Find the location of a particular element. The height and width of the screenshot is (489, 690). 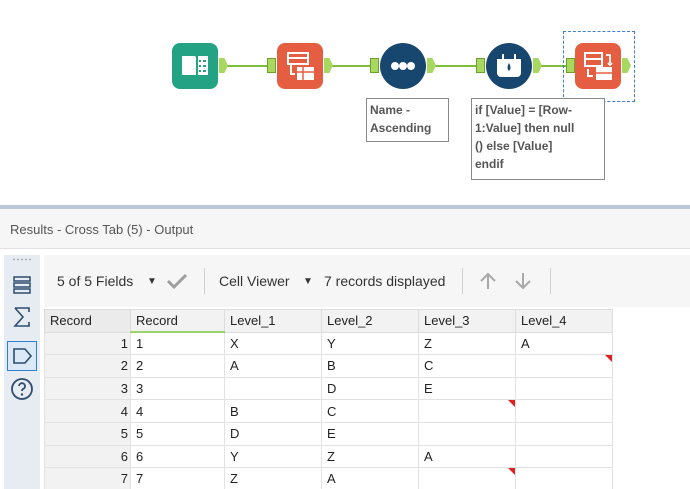

table-row: 66YZA is located at coordinates (328, 456).